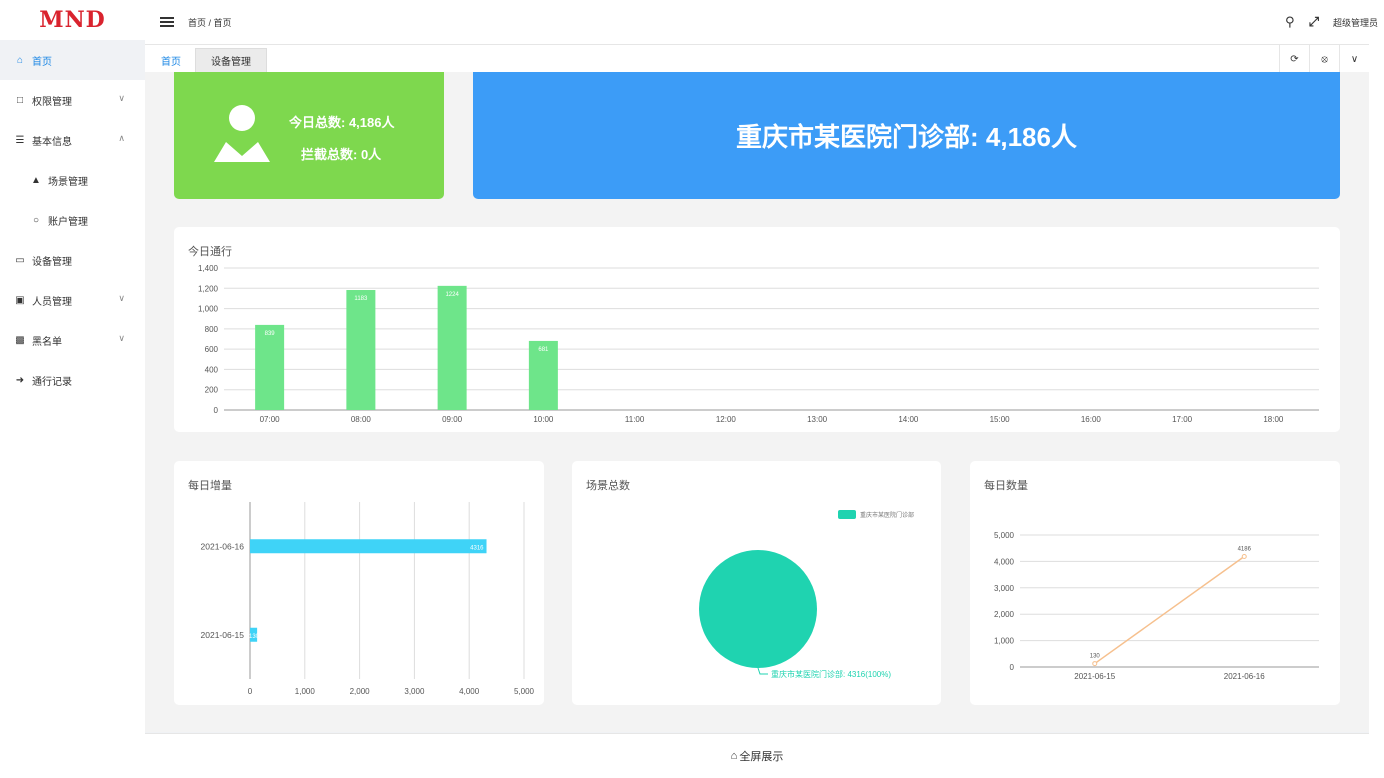  Describe the element at coordinates (210, 22) in the screenshot. I see `breadcrumb: 首页 / 首页` at that location.